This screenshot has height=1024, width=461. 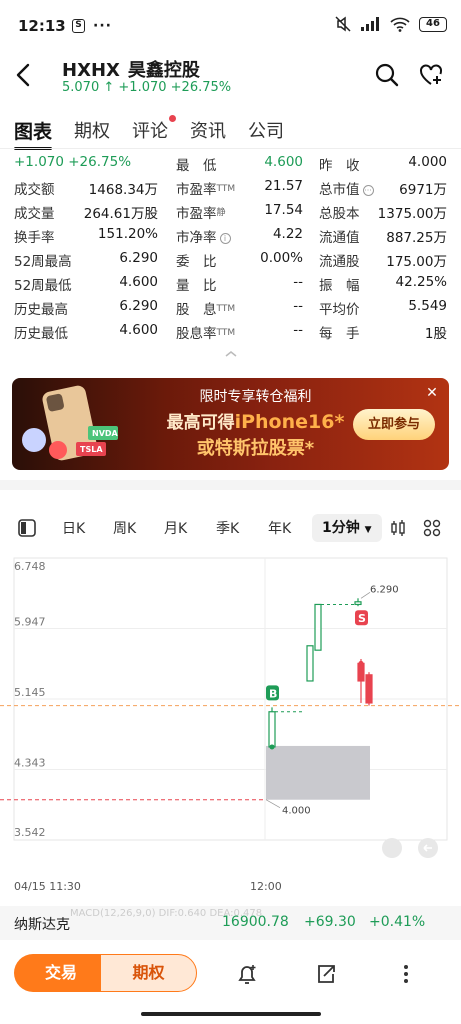 I want to click on stat-value: 5.549, so click(x=427, y=306).